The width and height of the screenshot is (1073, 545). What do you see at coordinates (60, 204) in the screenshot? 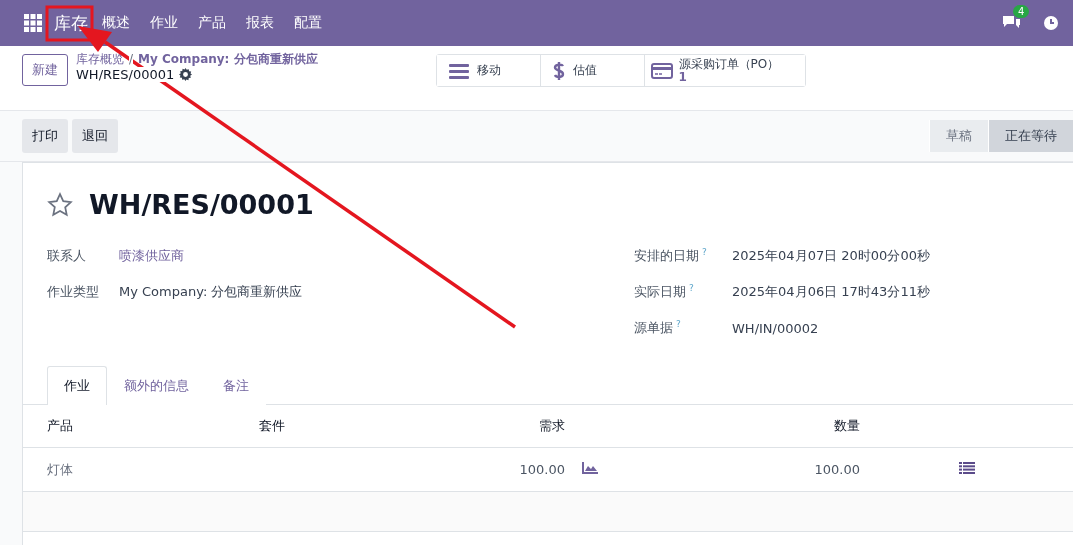
I see `star-icon` at bounding box center [60, 204].